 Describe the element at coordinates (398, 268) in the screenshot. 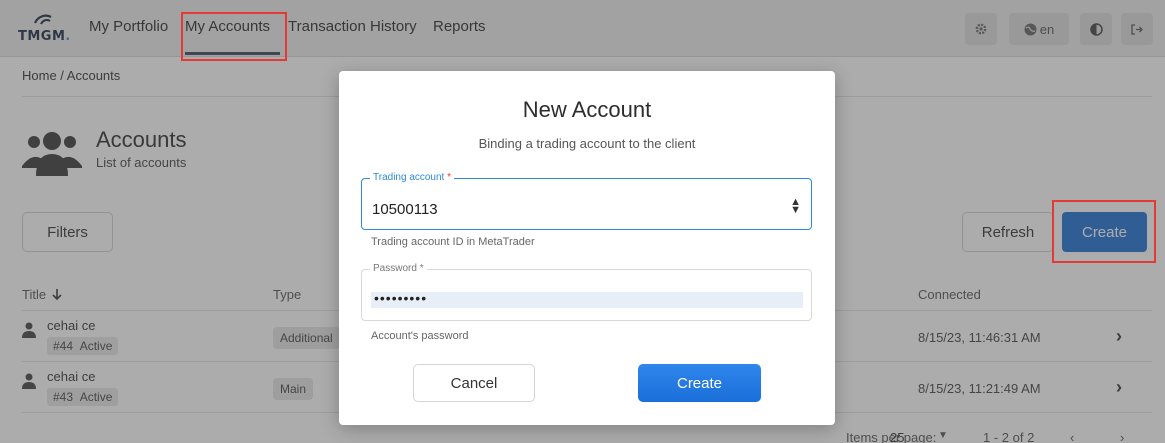

I see `password-label: Password *` at that location.